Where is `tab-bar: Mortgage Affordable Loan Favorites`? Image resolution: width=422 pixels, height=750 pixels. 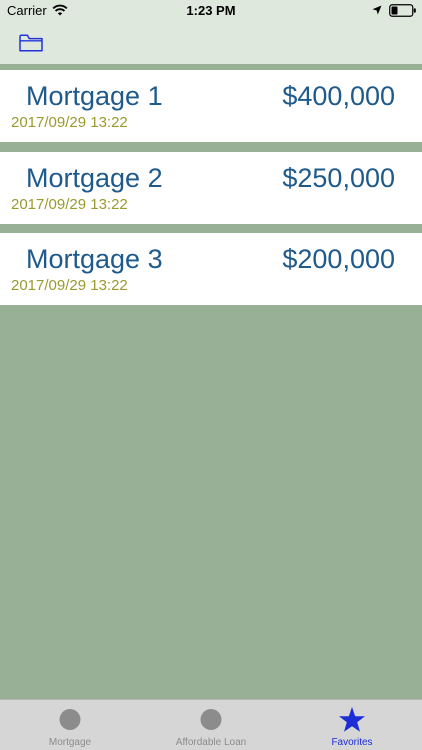 tab-bar: Mortgage Affordable Loan Favorites is located at coordinates (211, 724).